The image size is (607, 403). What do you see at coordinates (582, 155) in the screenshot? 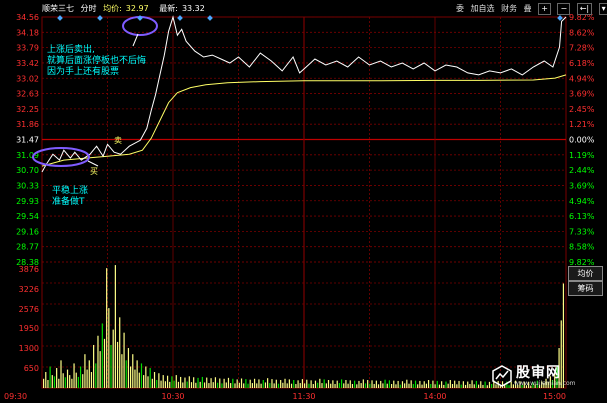
I see `percent-tick-label: 1.19%` at bounding box center [582, 155].